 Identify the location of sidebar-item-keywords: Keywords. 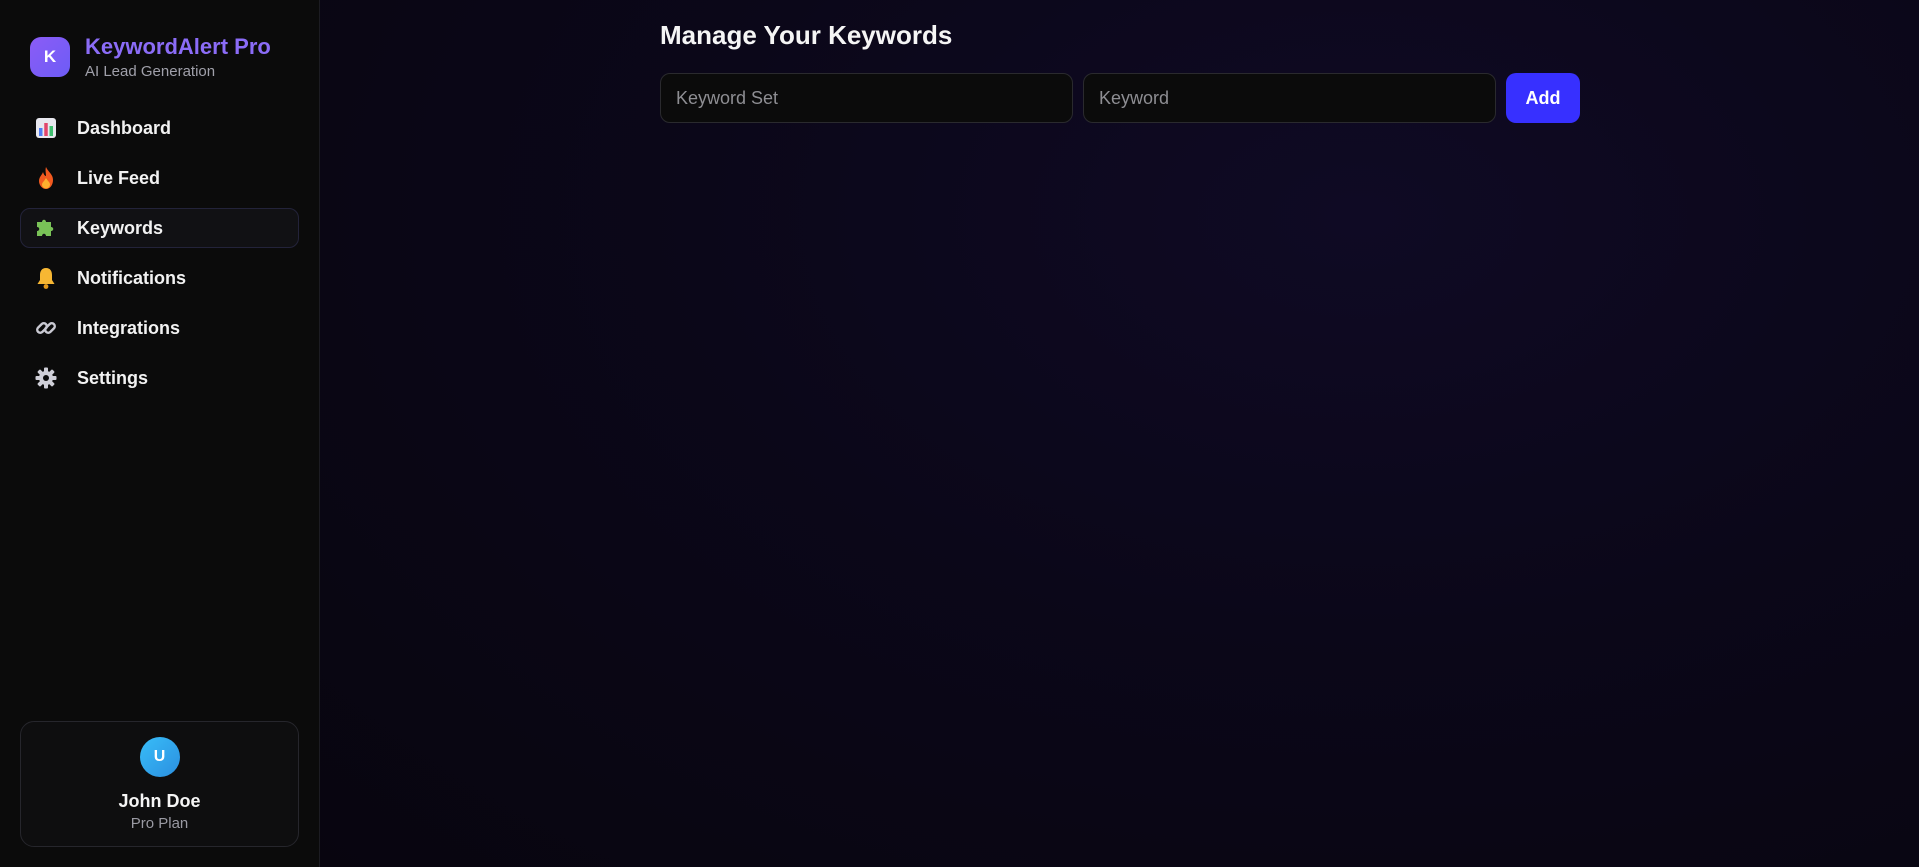
(159, 228).